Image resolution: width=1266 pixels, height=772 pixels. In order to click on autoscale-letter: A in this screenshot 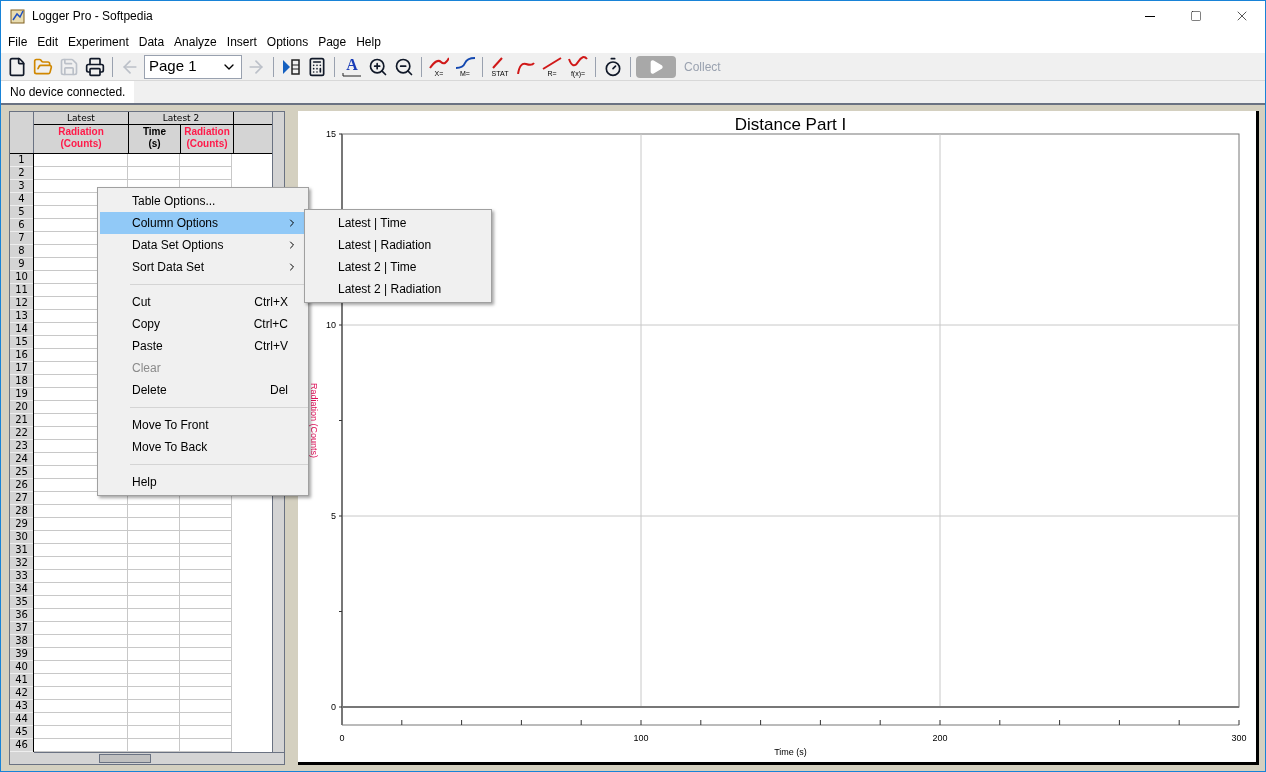, I will do `click(352, 64)`.